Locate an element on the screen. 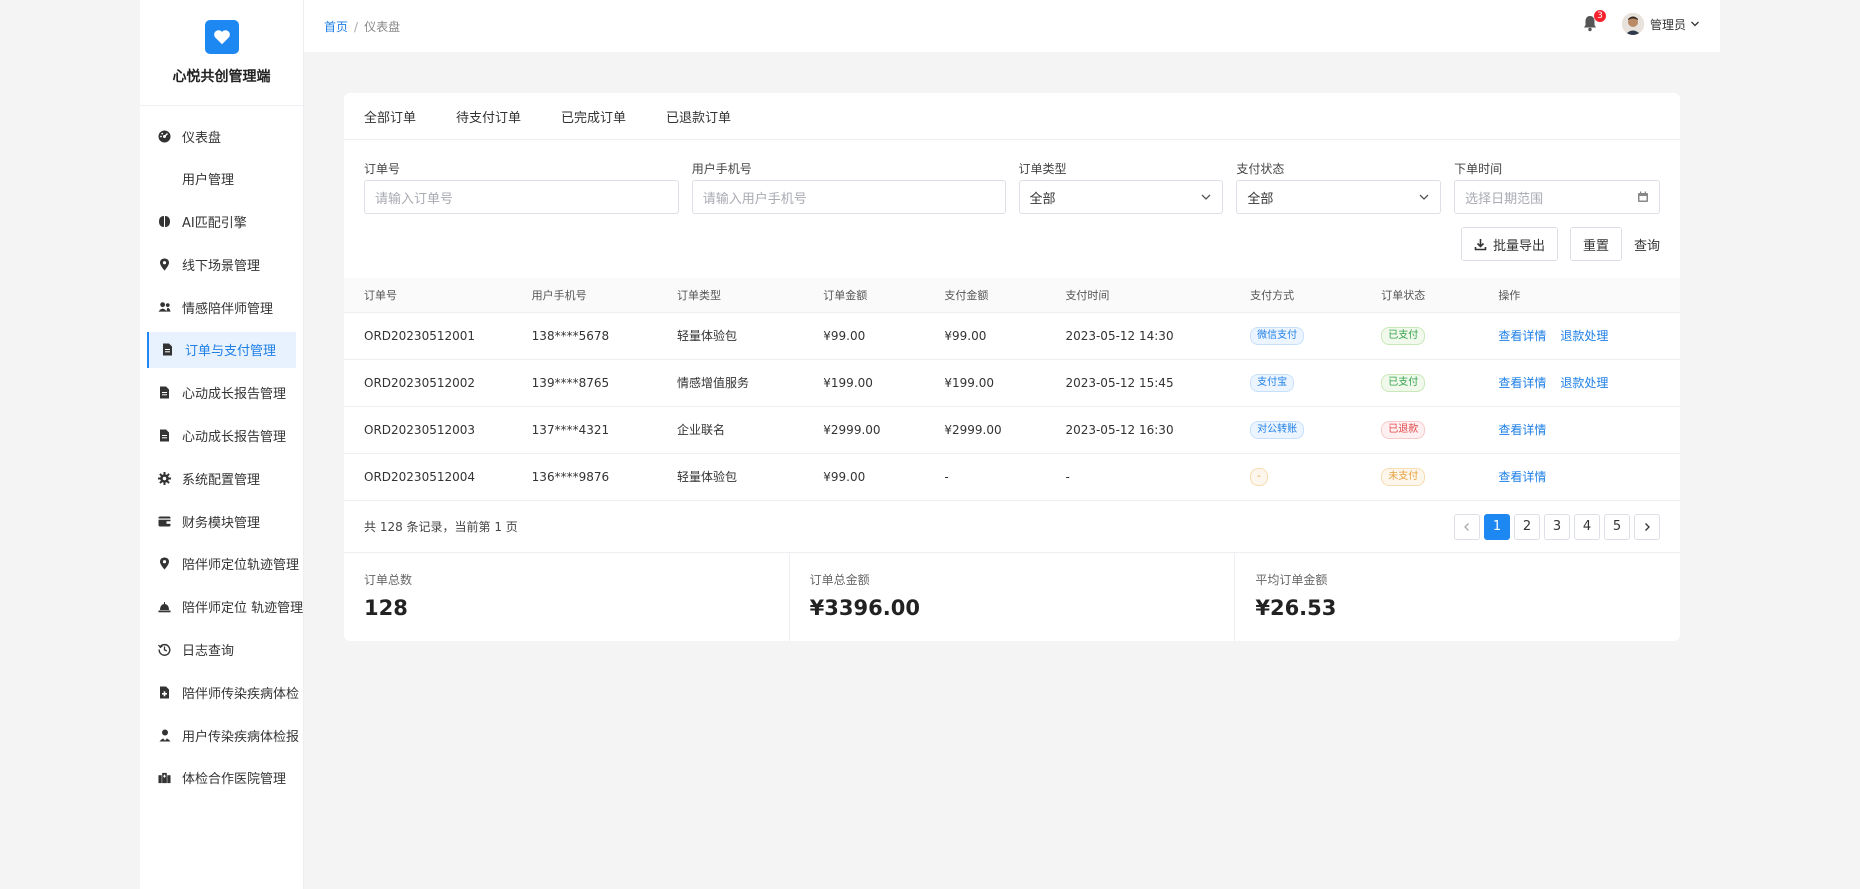 This screenshot has height=889, width=1860. sidebar-item-13: 陪伴师传染疾病体检 is located at coordinates (221, 692).